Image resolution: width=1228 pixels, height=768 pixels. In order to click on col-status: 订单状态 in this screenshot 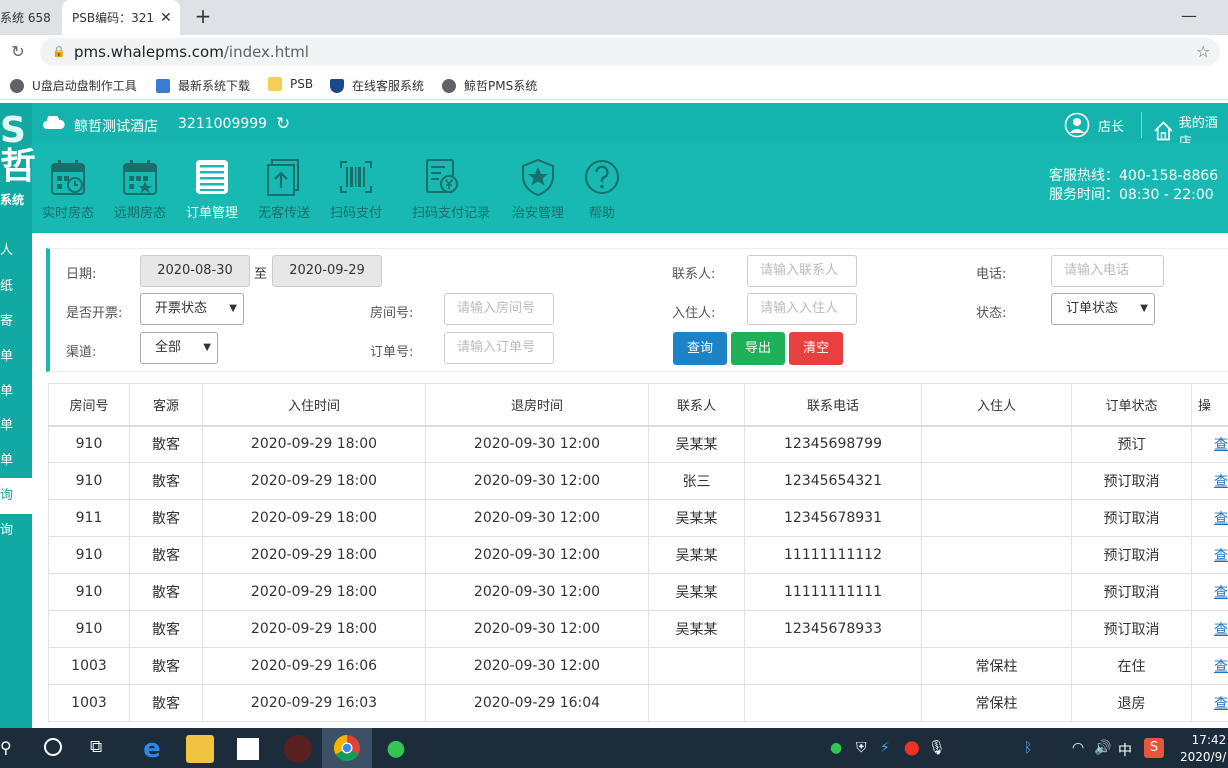, I will do `click(1131, 405)`.